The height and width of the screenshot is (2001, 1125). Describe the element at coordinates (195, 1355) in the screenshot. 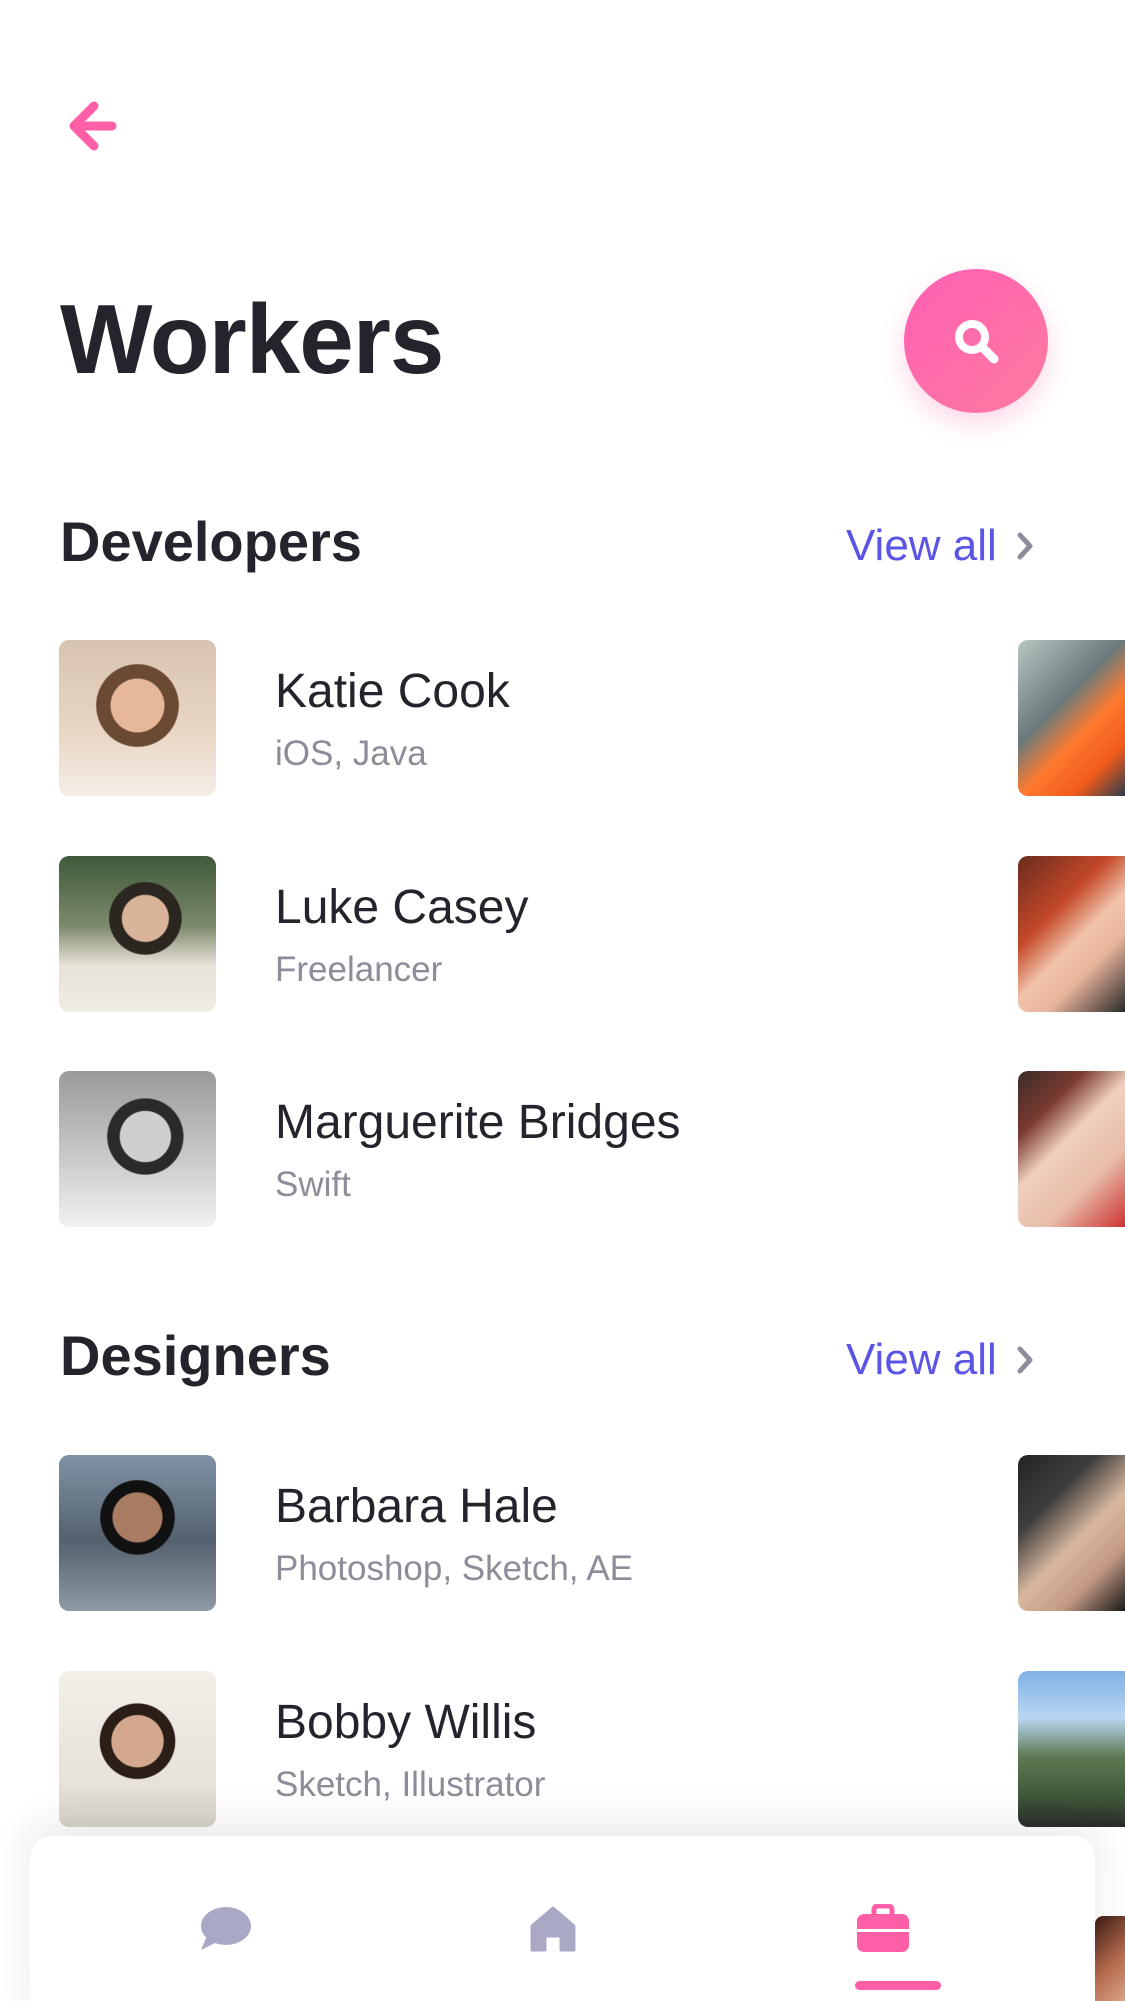

I see `section-title-designers: Designers` at that location.